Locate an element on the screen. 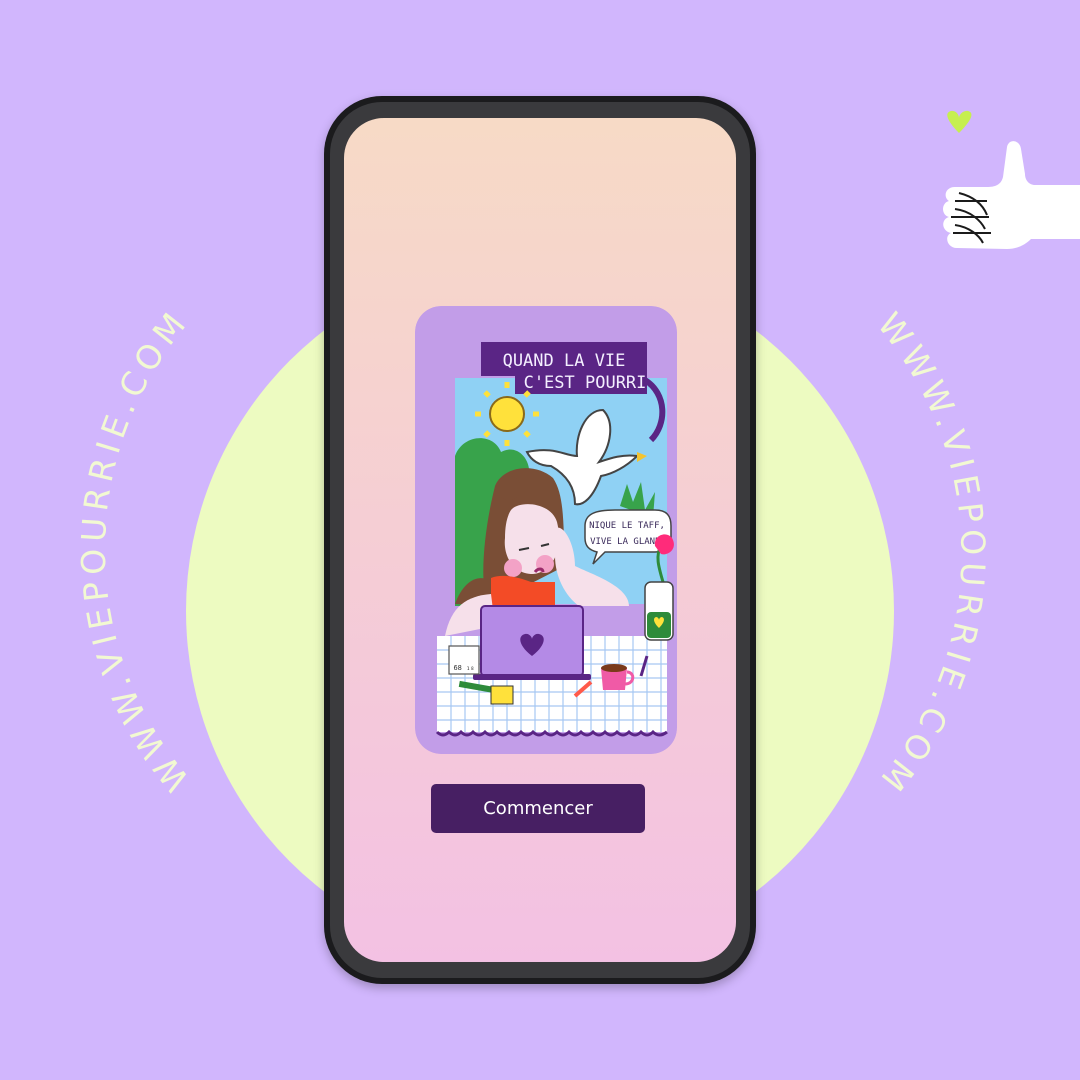 This screenshot has height=1080, width=1080. card-title-line1: QUAND LA VIE is located at coordinates (564, 361).